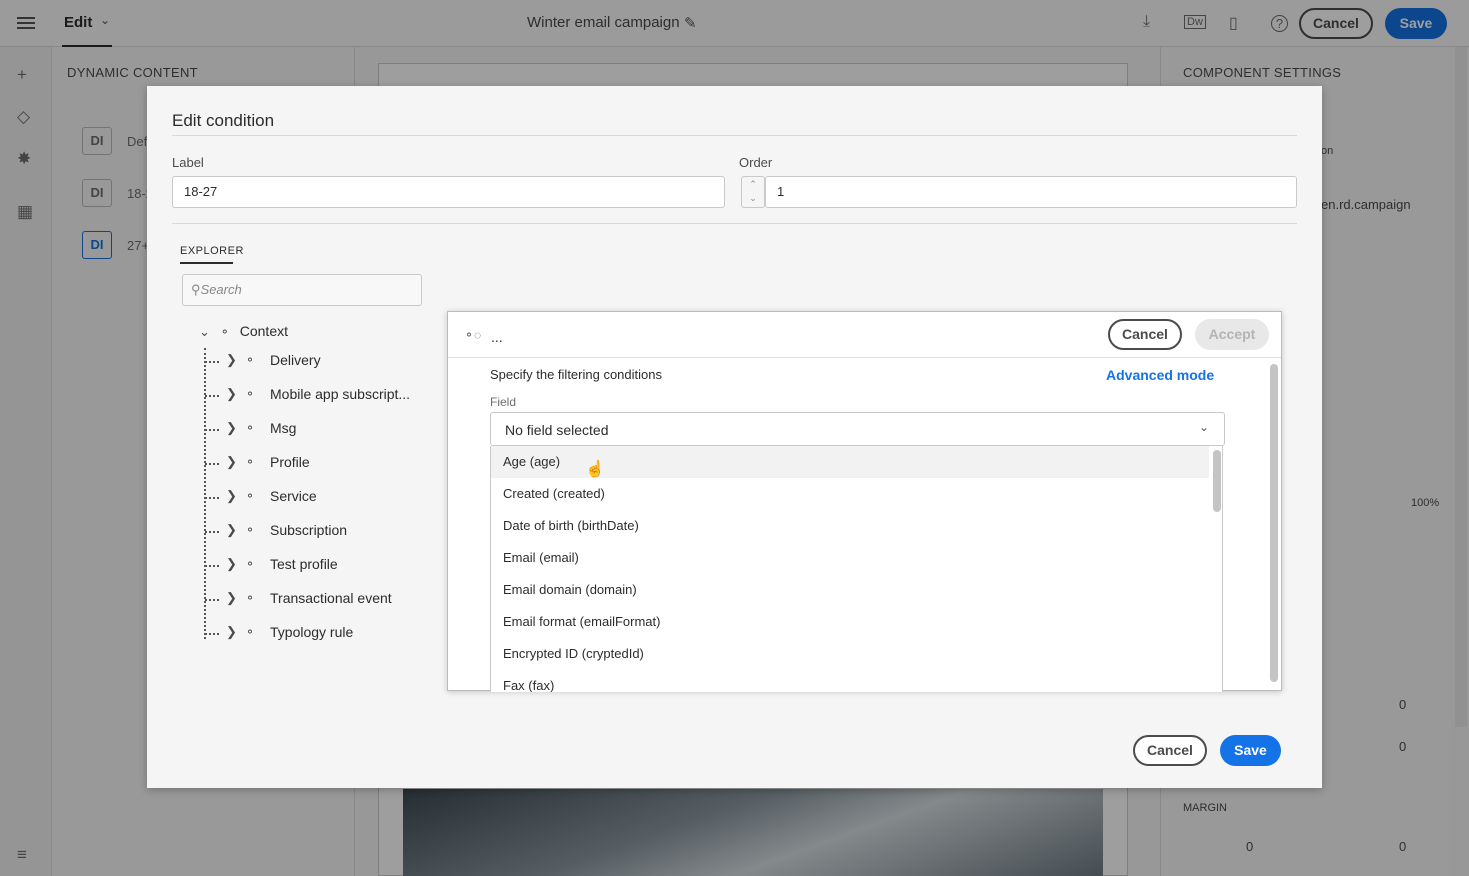 The image size is (1469, 876). I want to click on list-scrollbar, so click(1217, 481).